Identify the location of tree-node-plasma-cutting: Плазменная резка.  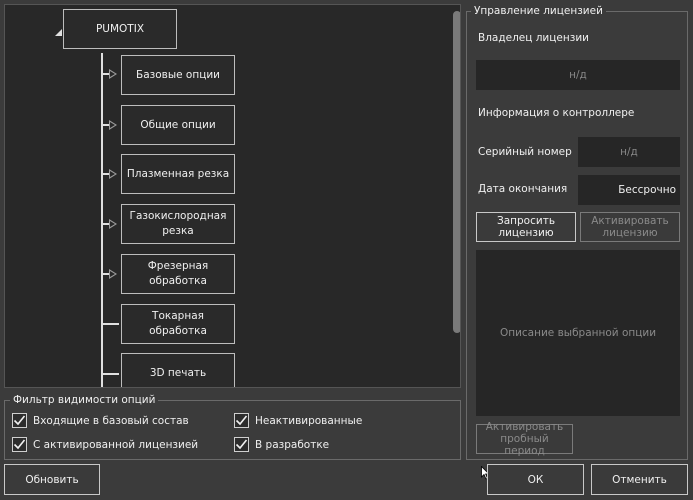
(178, 174).